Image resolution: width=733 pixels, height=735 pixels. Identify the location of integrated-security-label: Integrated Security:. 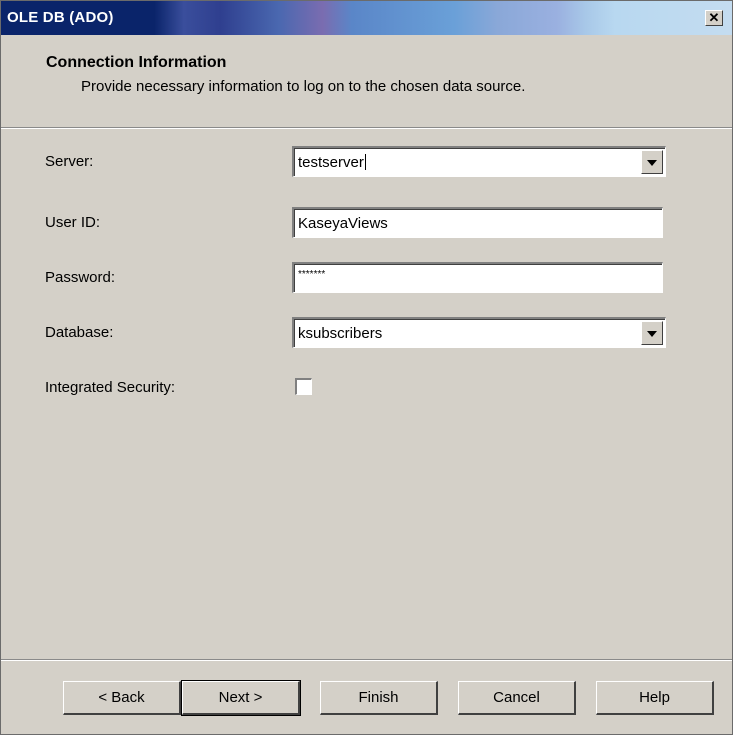
(110, 387).